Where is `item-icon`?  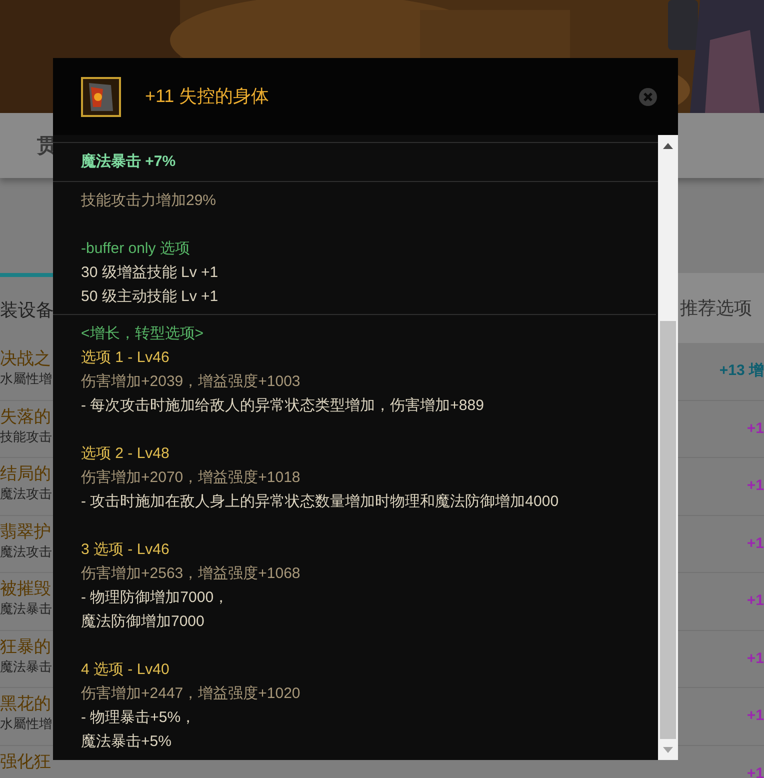
item-icon is located at coordinates (101, 96).